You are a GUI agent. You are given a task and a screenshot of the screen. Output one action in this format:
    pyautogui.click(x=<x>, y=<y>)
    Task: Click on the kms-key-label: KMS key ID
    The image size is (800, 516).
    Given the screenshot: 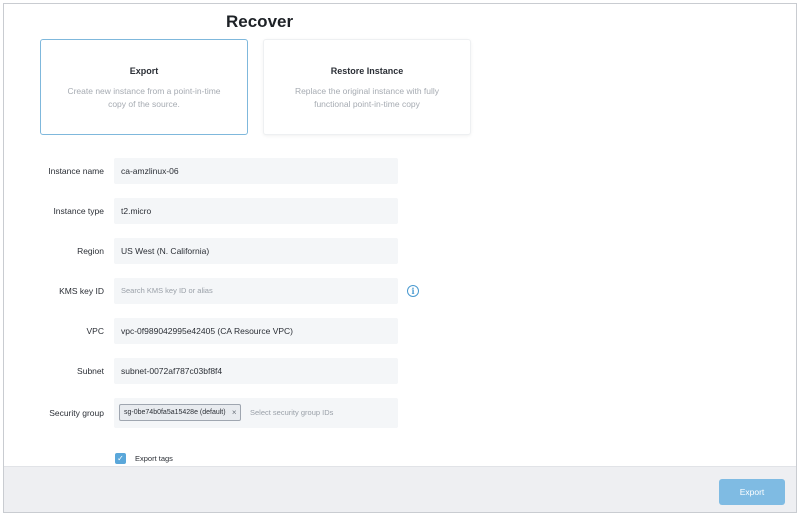 What is the action you would take?
    pyautogui.click(x=81, y=291)
    